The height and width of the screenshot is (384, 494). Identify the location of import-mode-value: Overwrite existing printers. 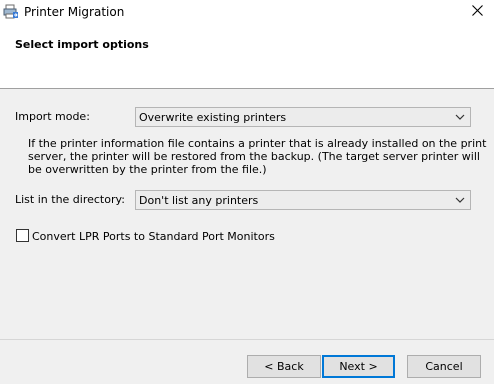
(213, 117).